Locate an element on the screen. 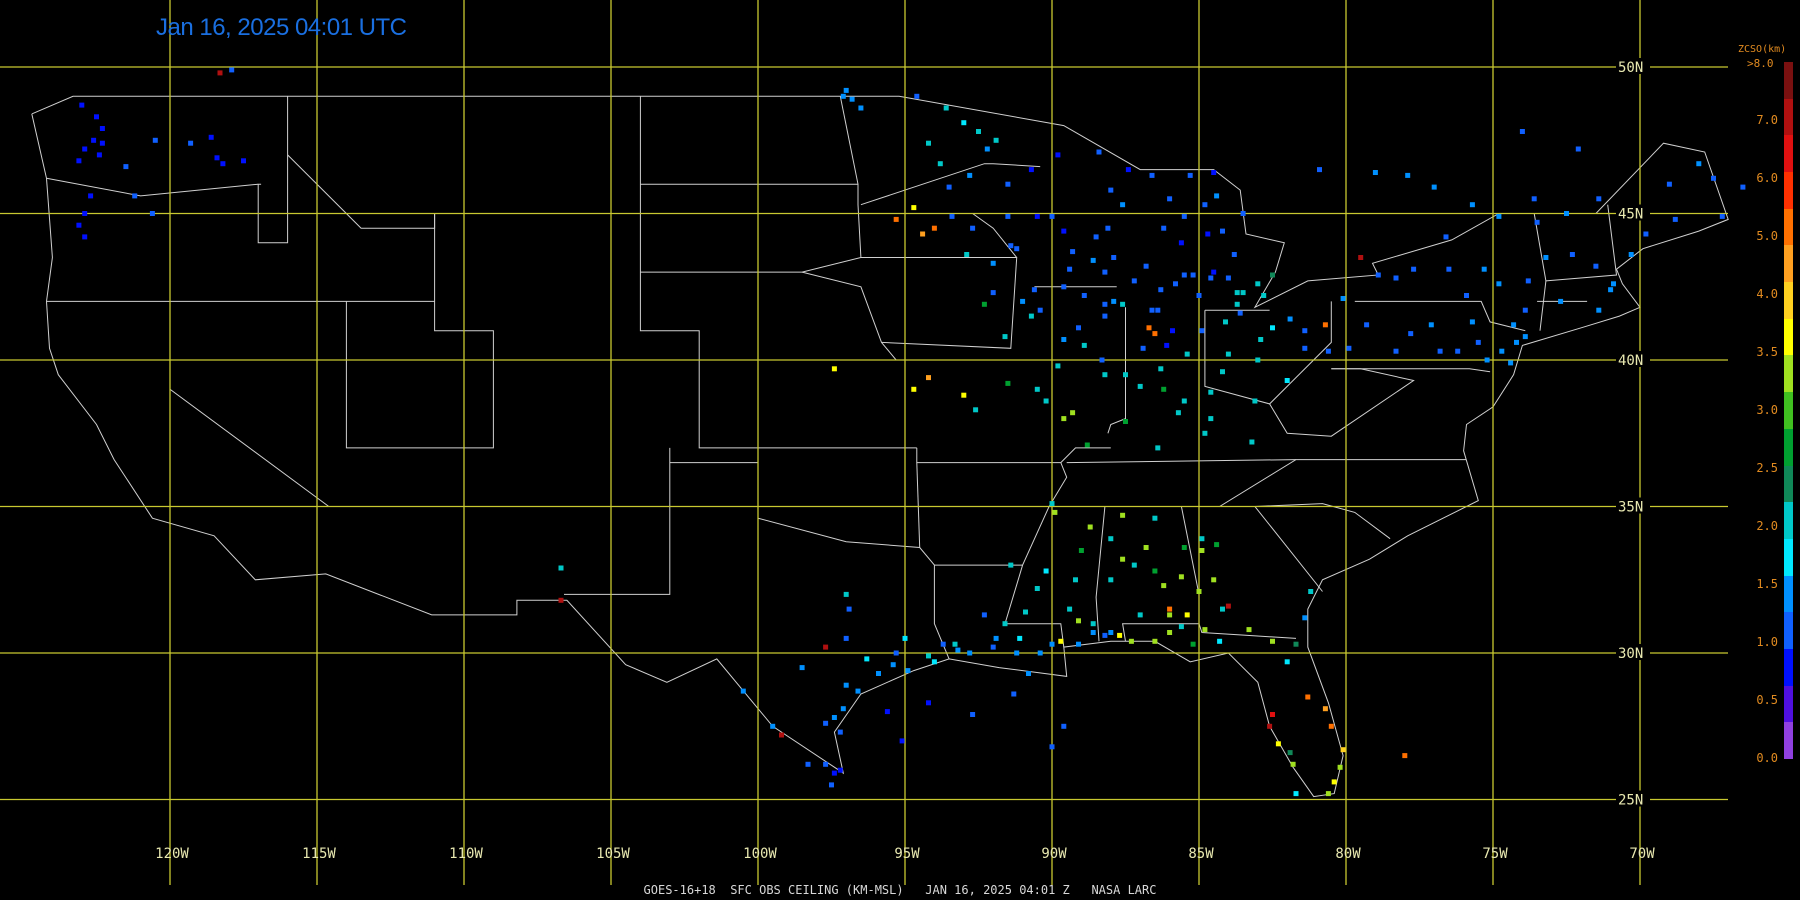  legend-tick-label: 0.0 is located at coordinates (1767, 758).